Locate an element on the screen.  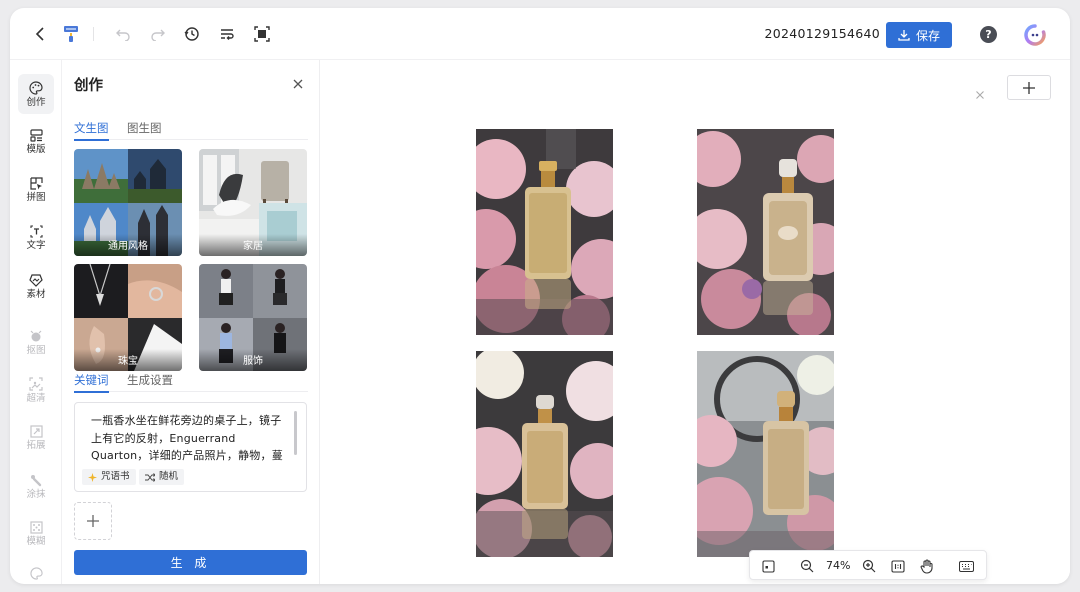
top-toolbar: 20240129154640 保存 ? is located at coordinates (540, 34).